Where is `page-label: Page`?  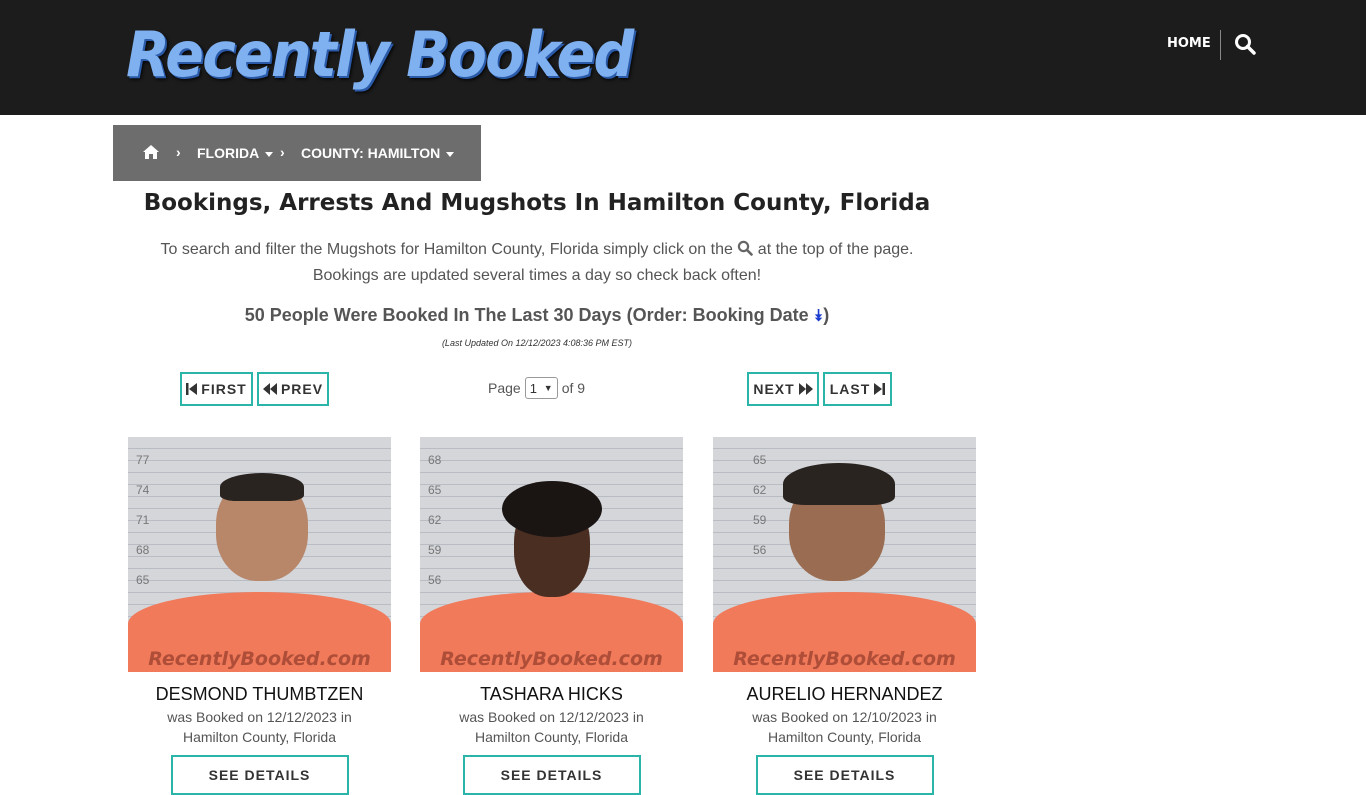 page-label: Page is located at coordinates (504, 388).